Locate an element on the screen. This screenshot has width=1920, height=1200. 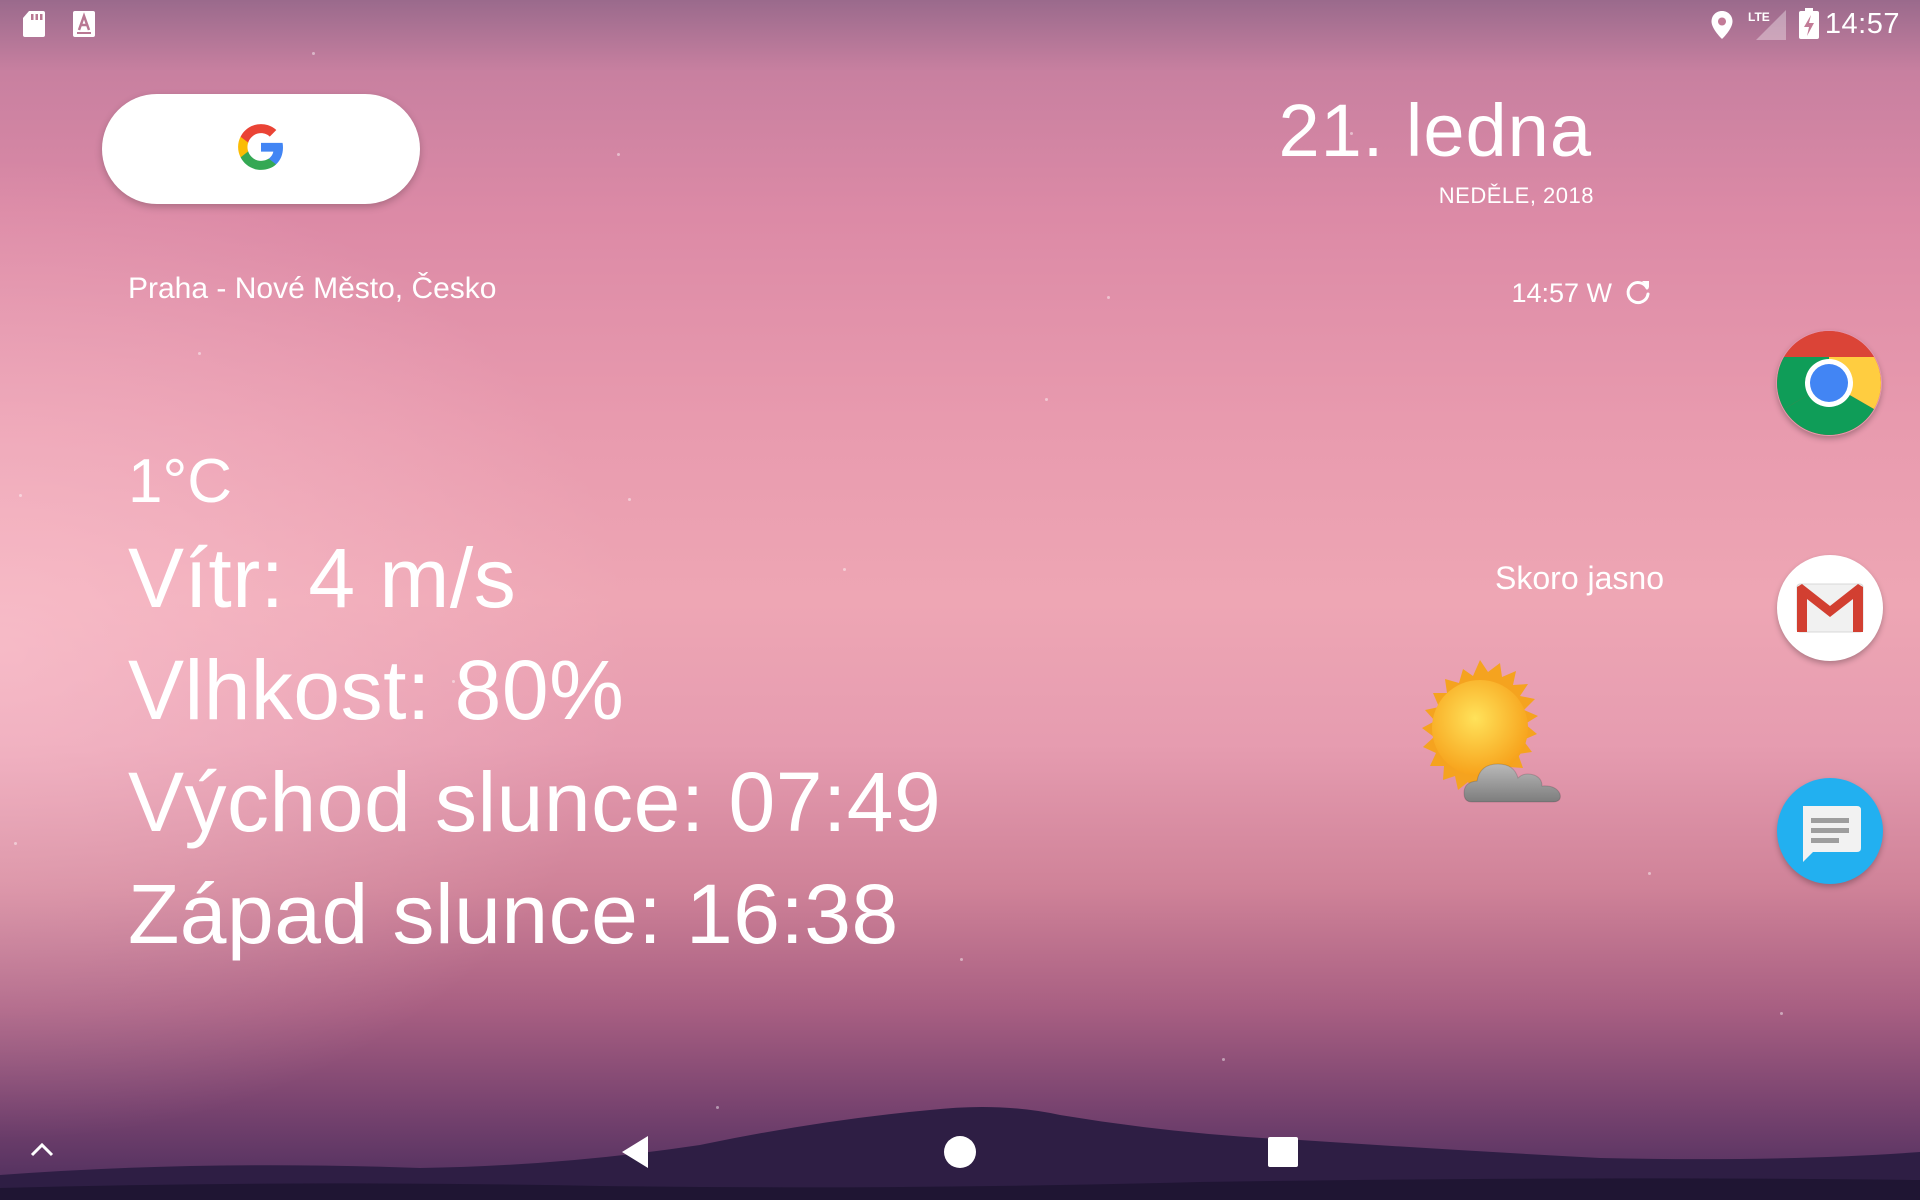
weather-location: Praha - Nové Město, Česko is located at coordinates (312, 288).